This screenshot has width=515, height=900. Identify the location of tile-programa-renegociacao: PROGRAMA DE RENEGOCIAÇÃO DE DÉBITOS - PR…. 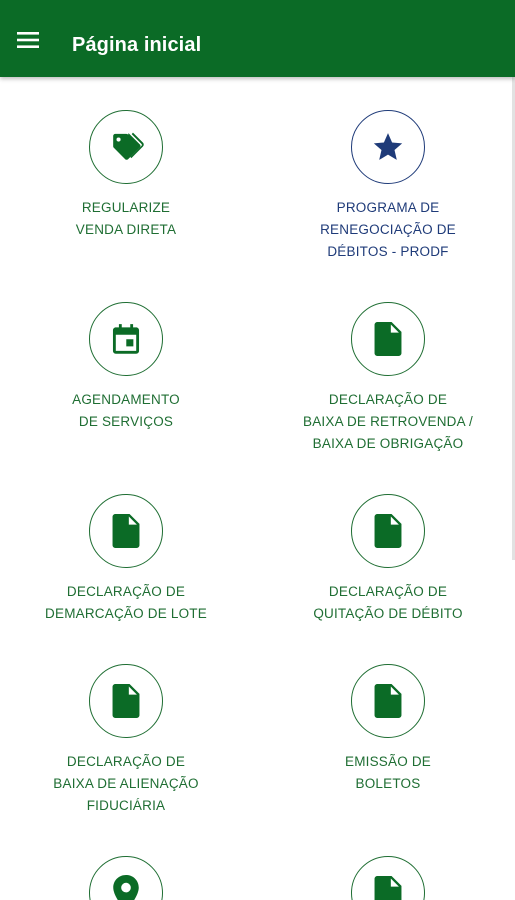
(388, 186).